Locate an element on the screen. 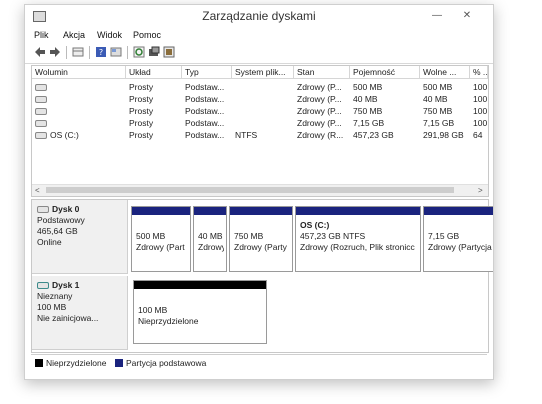  col-header-volume: Wolumin is located at coordinates (79, 72).